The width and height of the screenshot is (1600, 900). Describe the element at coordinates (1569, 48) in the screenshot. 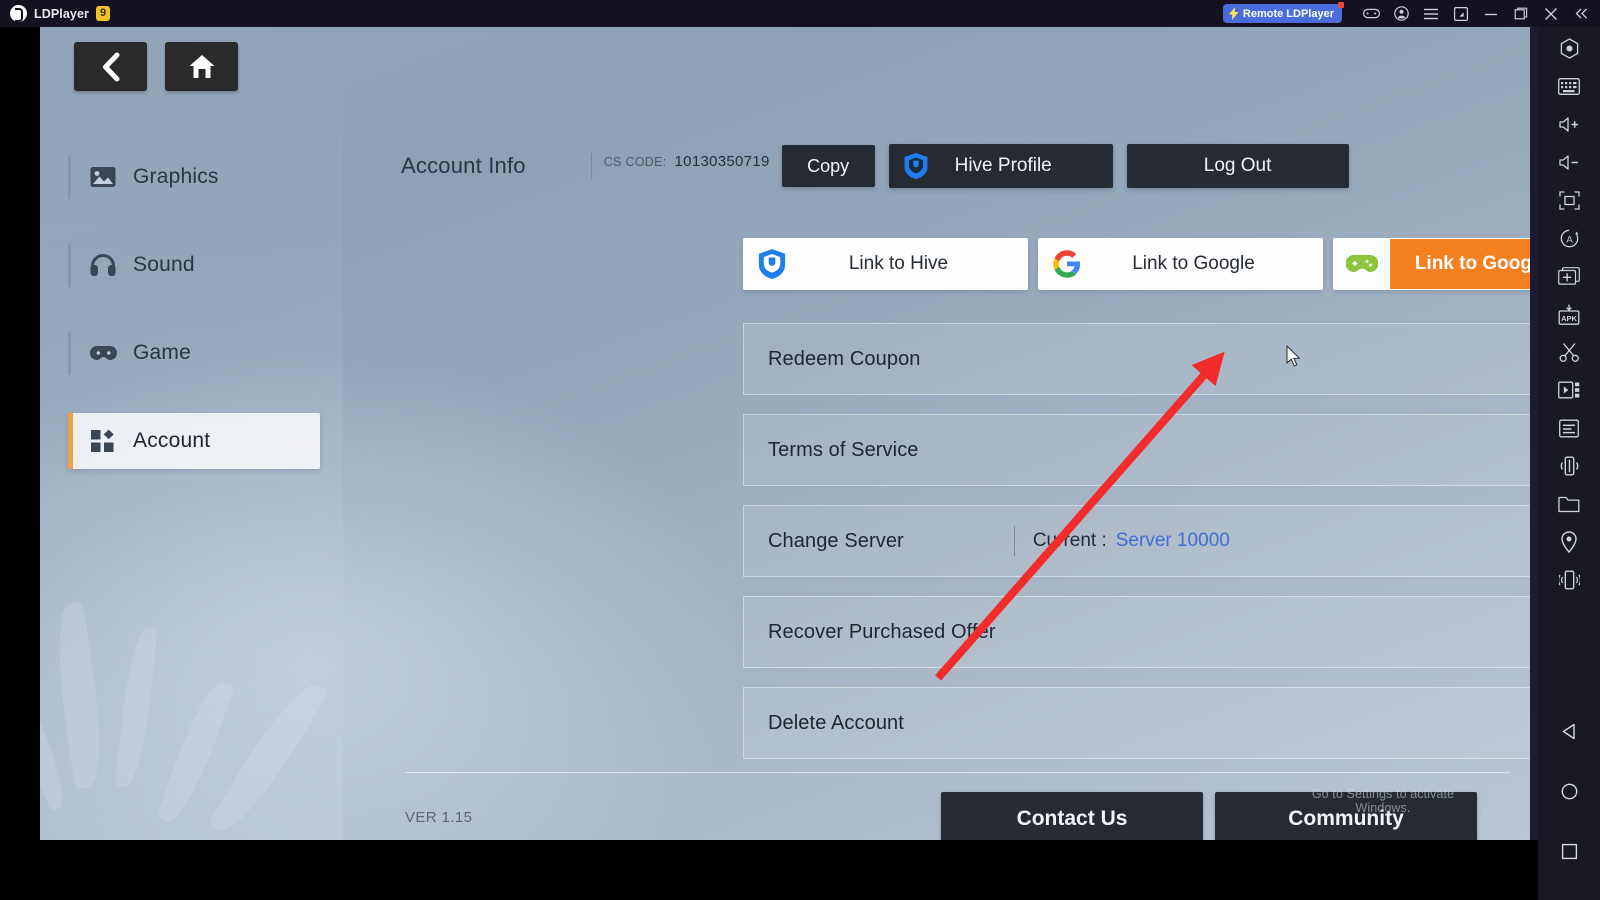

I see `settings-gear-icon` at that location.